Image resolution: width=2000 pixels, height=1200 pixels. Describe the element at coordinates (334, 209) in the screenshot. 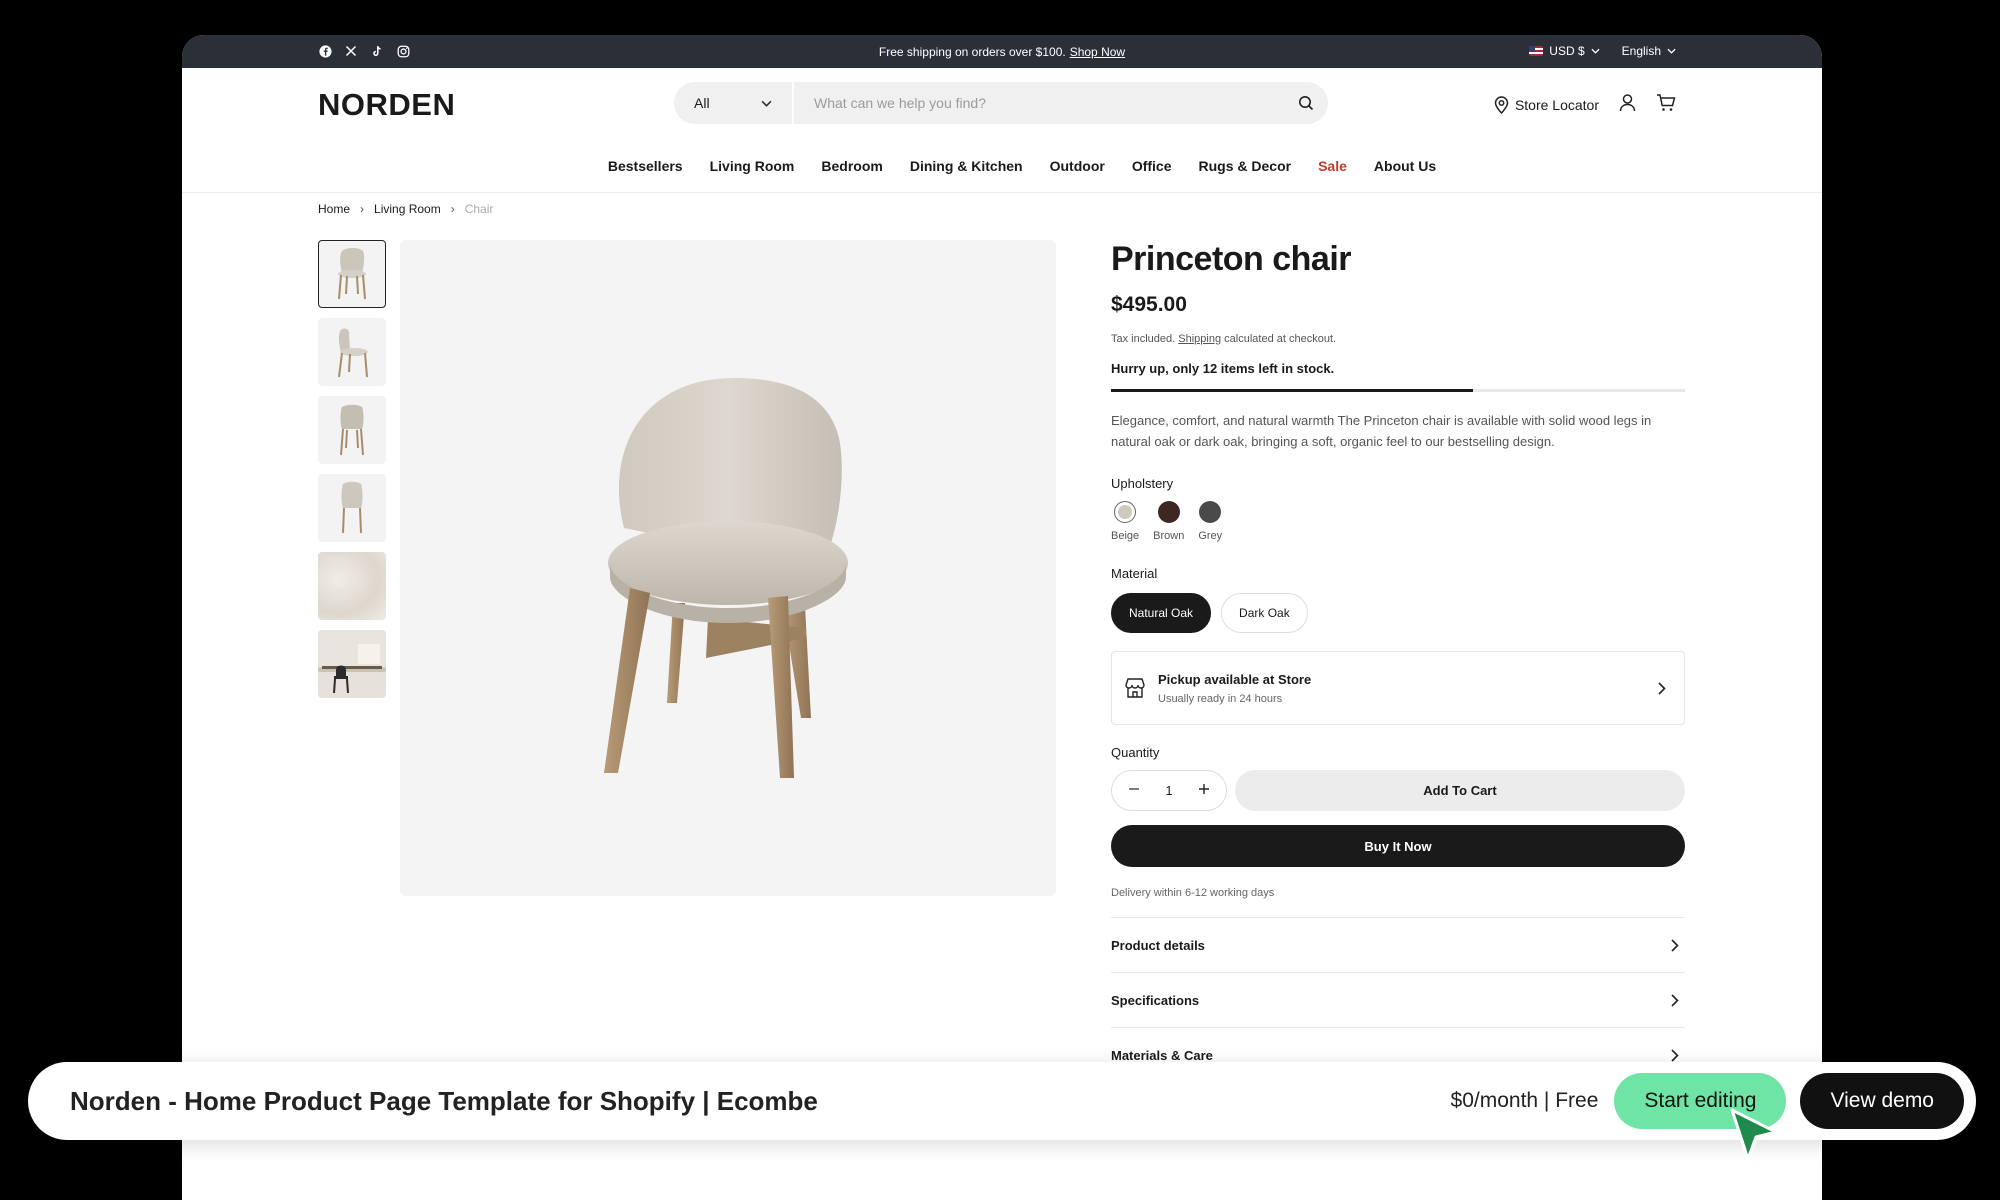

I see `breadcrumb-home: Home` at that location.